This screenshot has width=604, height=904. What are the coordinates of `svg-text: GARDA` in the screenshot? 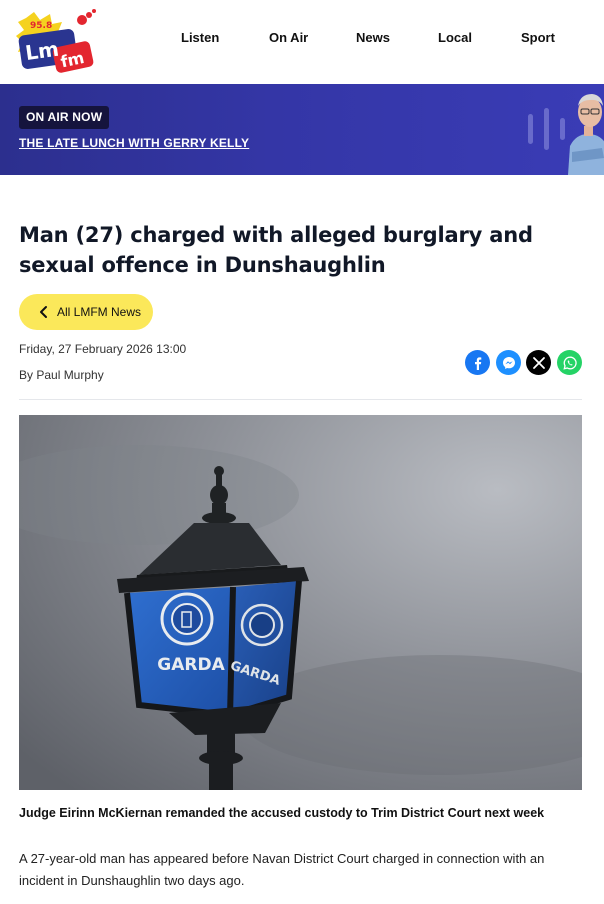 It's located at (191, 665).